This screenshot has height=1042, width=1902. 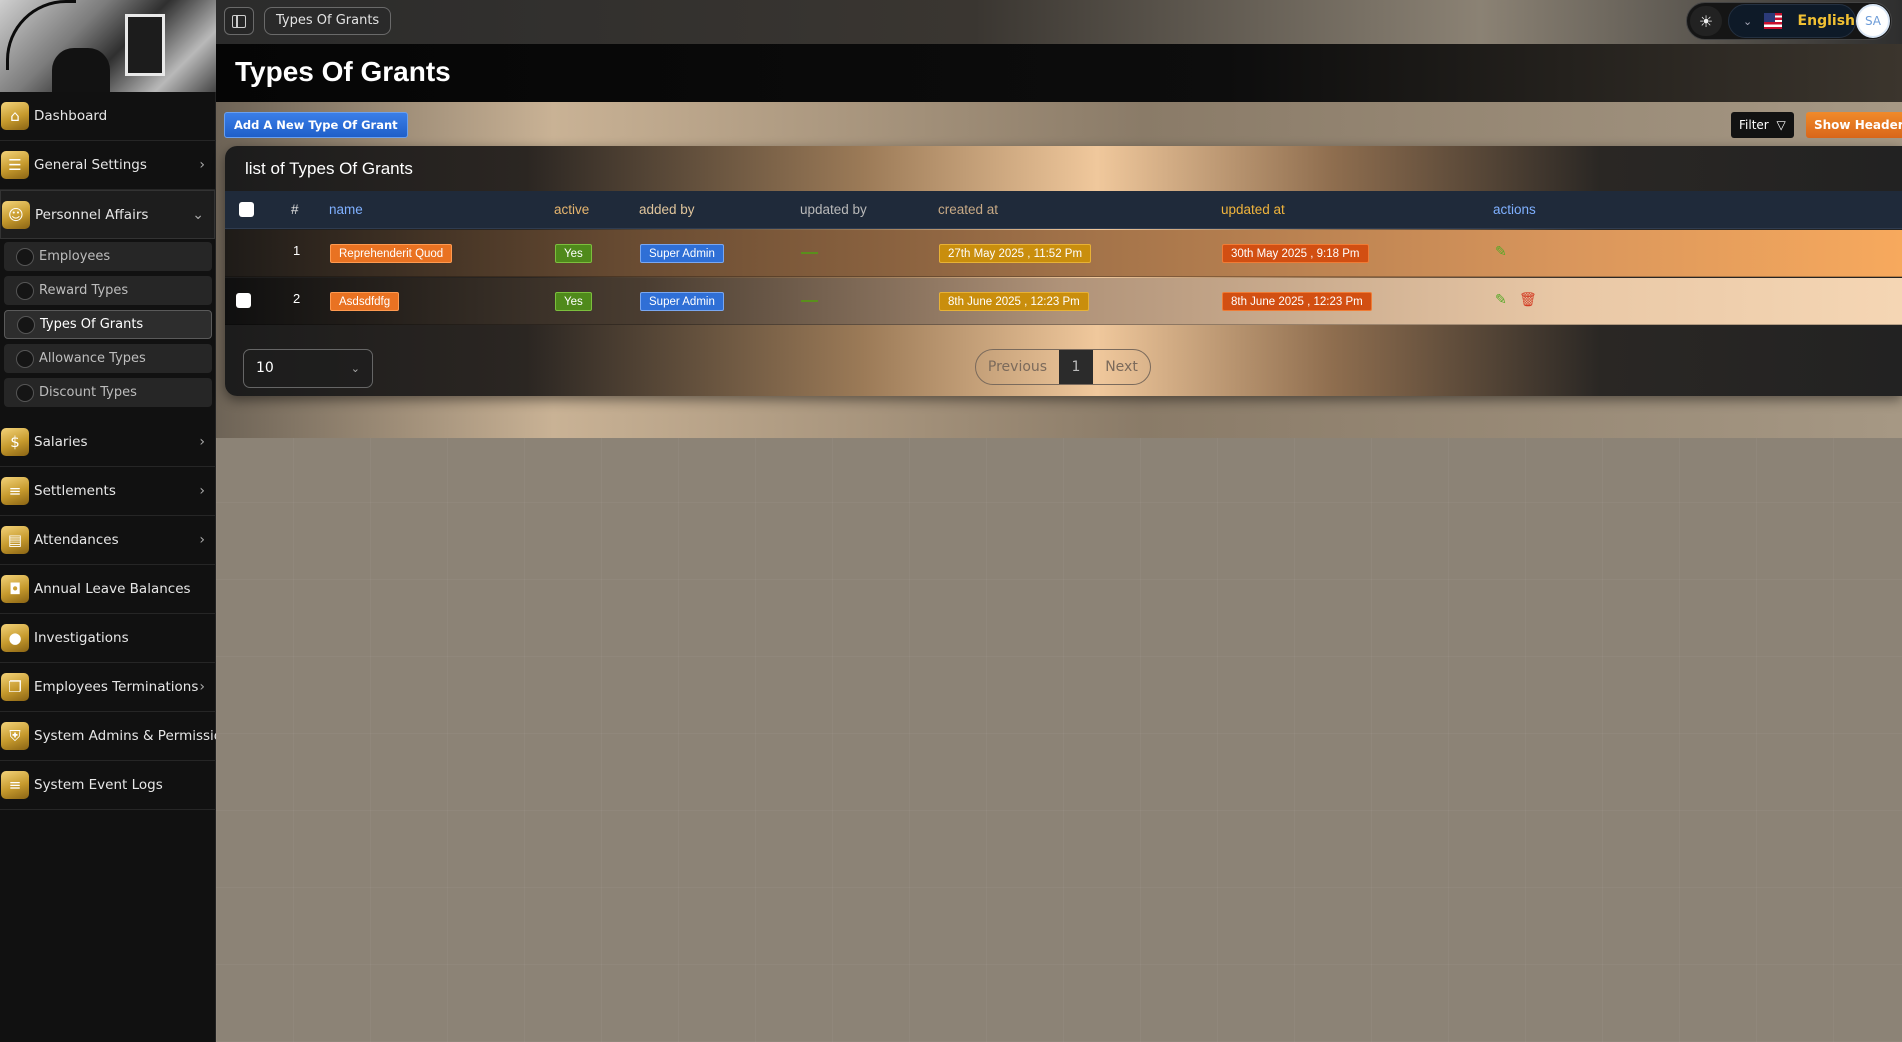 I want to click on submenu-item-allowance-types: Allowance Types, so click(x=108, y=358).